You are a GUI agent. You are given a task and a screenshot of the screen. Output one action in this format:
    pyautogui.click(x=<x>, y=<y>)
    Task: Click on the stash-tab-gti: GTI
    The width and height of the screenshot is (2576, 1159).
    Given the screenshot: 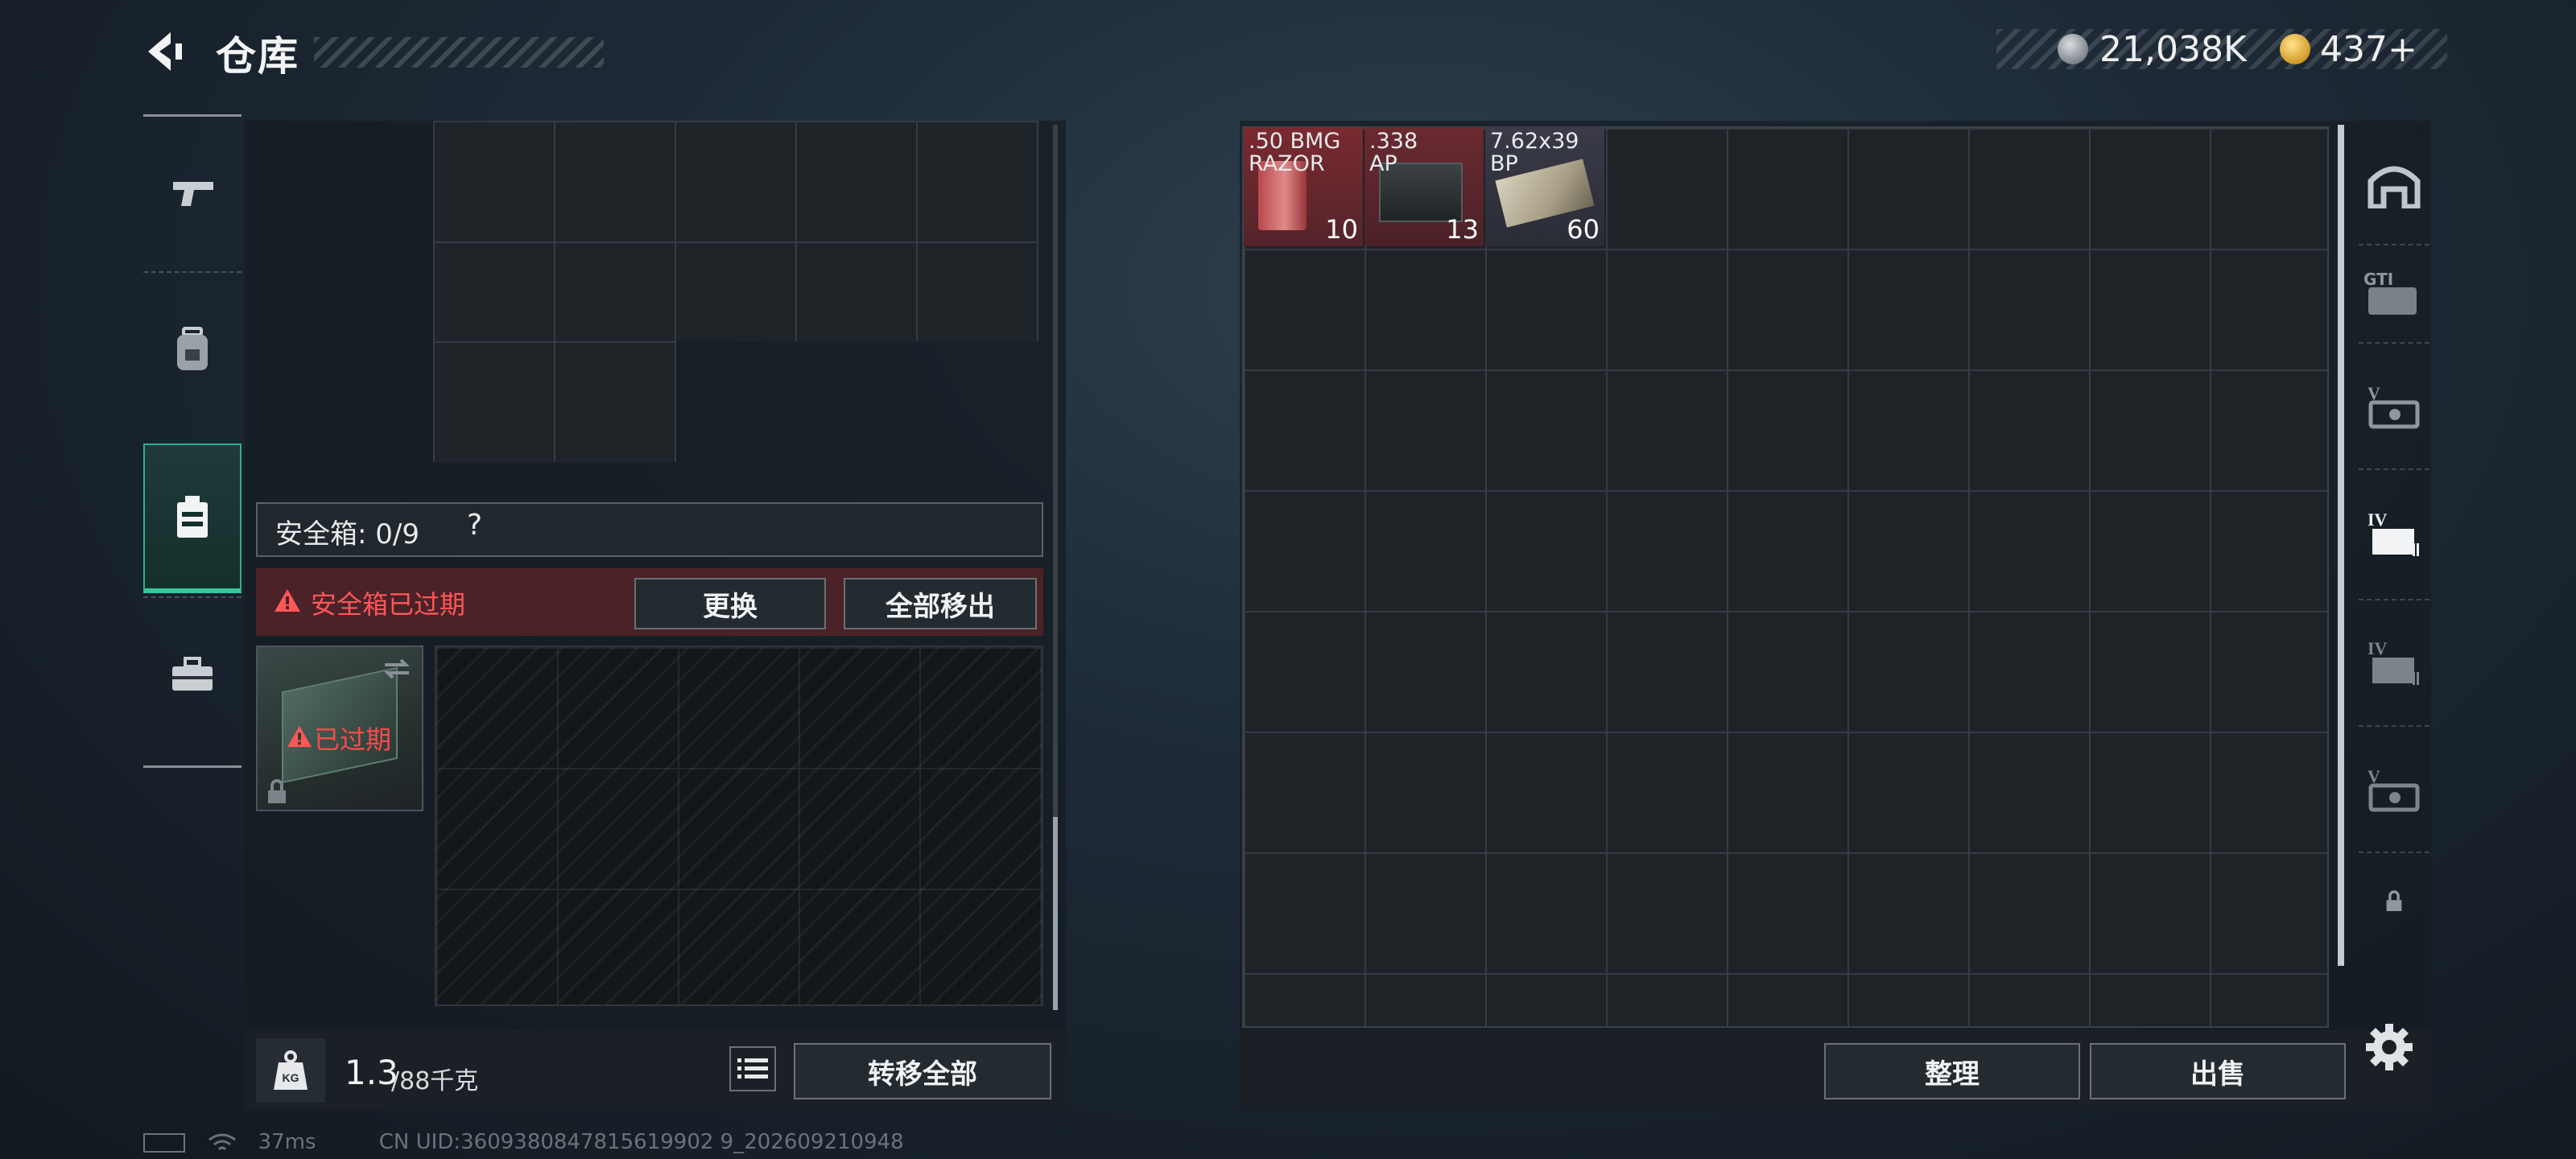 What is the action you would take?
    pyautogui.click(x=2394, y=294)
    